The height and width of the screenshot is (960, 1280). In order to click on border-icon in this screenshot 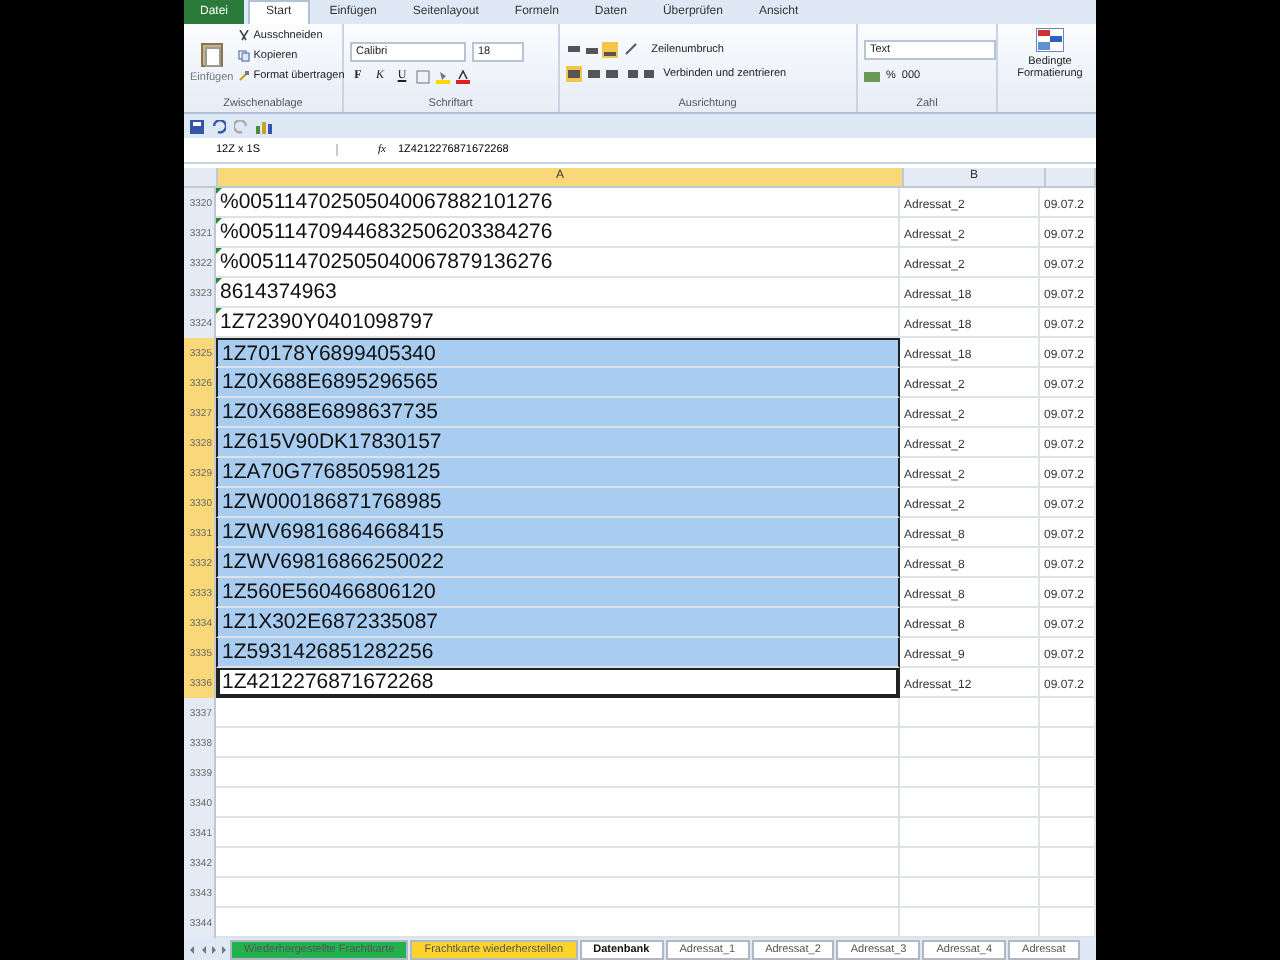, I will do `click(423, 76)`.